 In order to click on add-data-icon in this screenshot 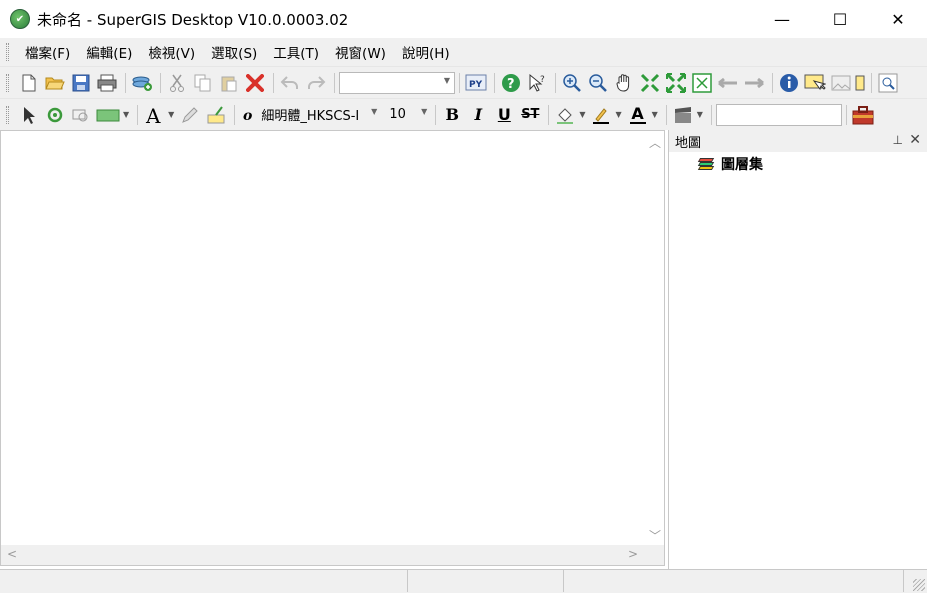, I will do `click(142, 83)`.